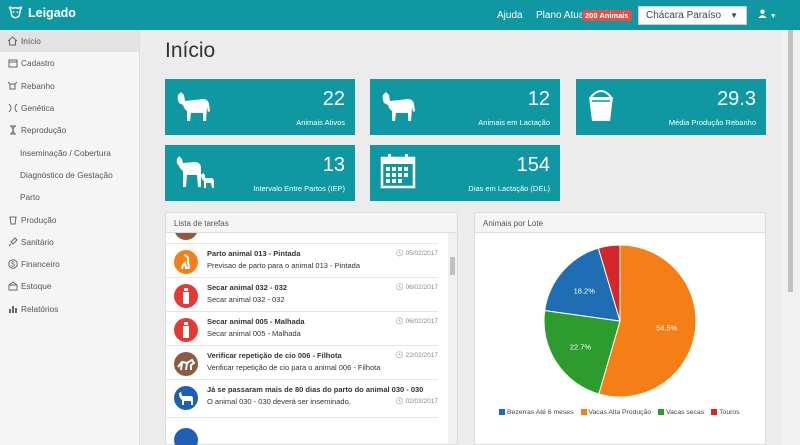 Image resolution: width=800 pixels, height=445 pixels. I want to click on brand-logo: Leigado, so click(42, 13).